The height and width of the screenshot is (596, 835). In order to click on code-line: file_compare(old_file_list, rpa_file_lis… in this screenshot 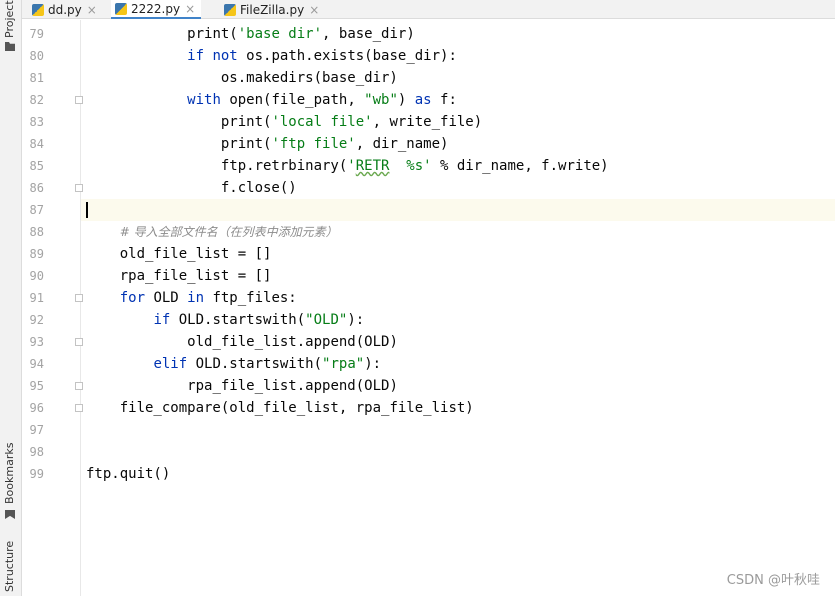, I will do `click(458, 408)`.